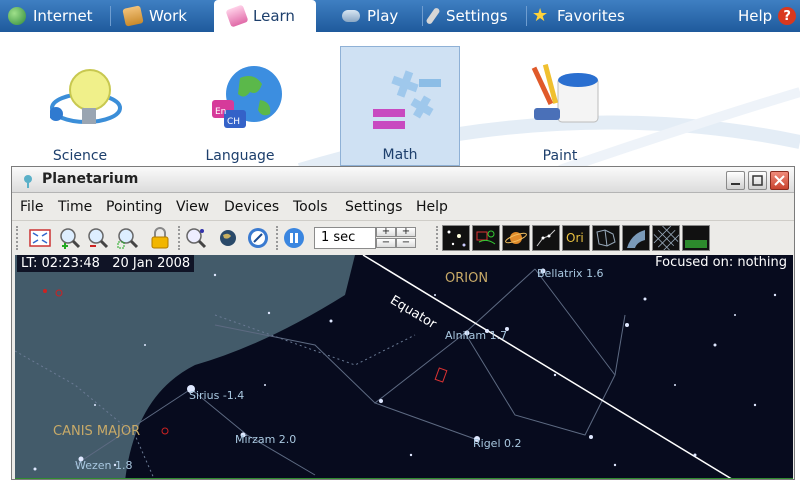 Image resolution: width=800 pixels, height=480 pixels. What do you see at coordinates (433, 16) in the screenshot?
I see `wrench-icon` at bounding box center [433, 16].